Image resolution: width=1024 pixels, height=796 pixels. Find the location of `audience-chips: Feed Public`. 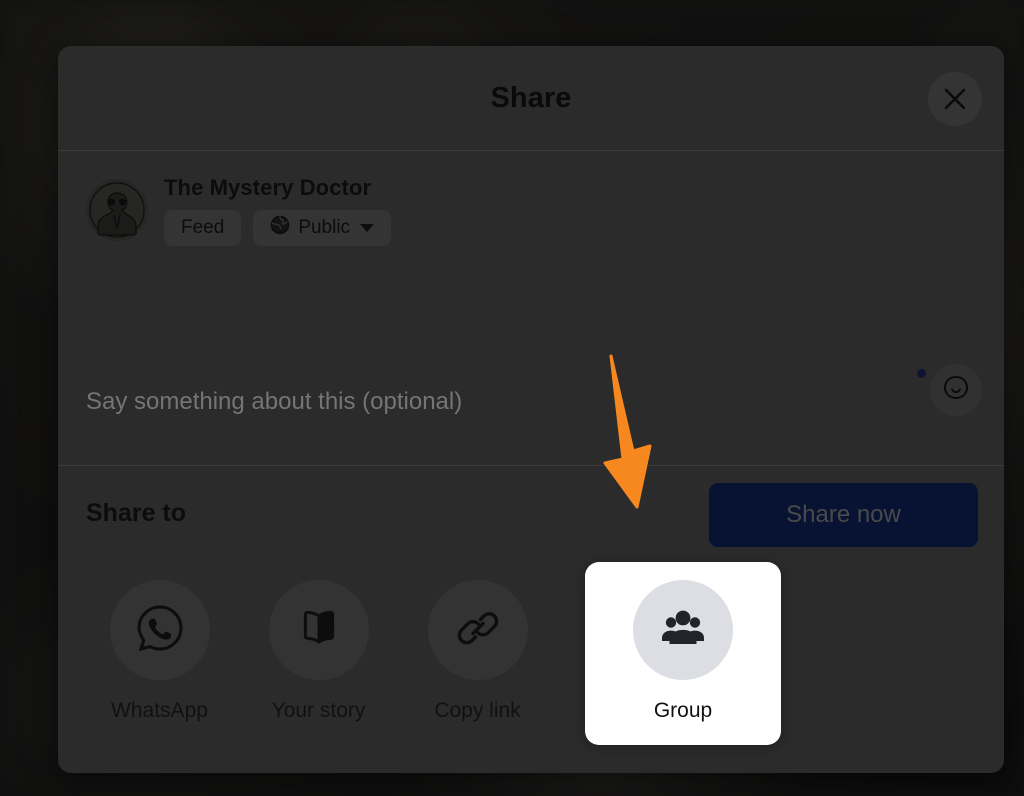

audience-chips: Feed Public is located at coordinates (278, 228).